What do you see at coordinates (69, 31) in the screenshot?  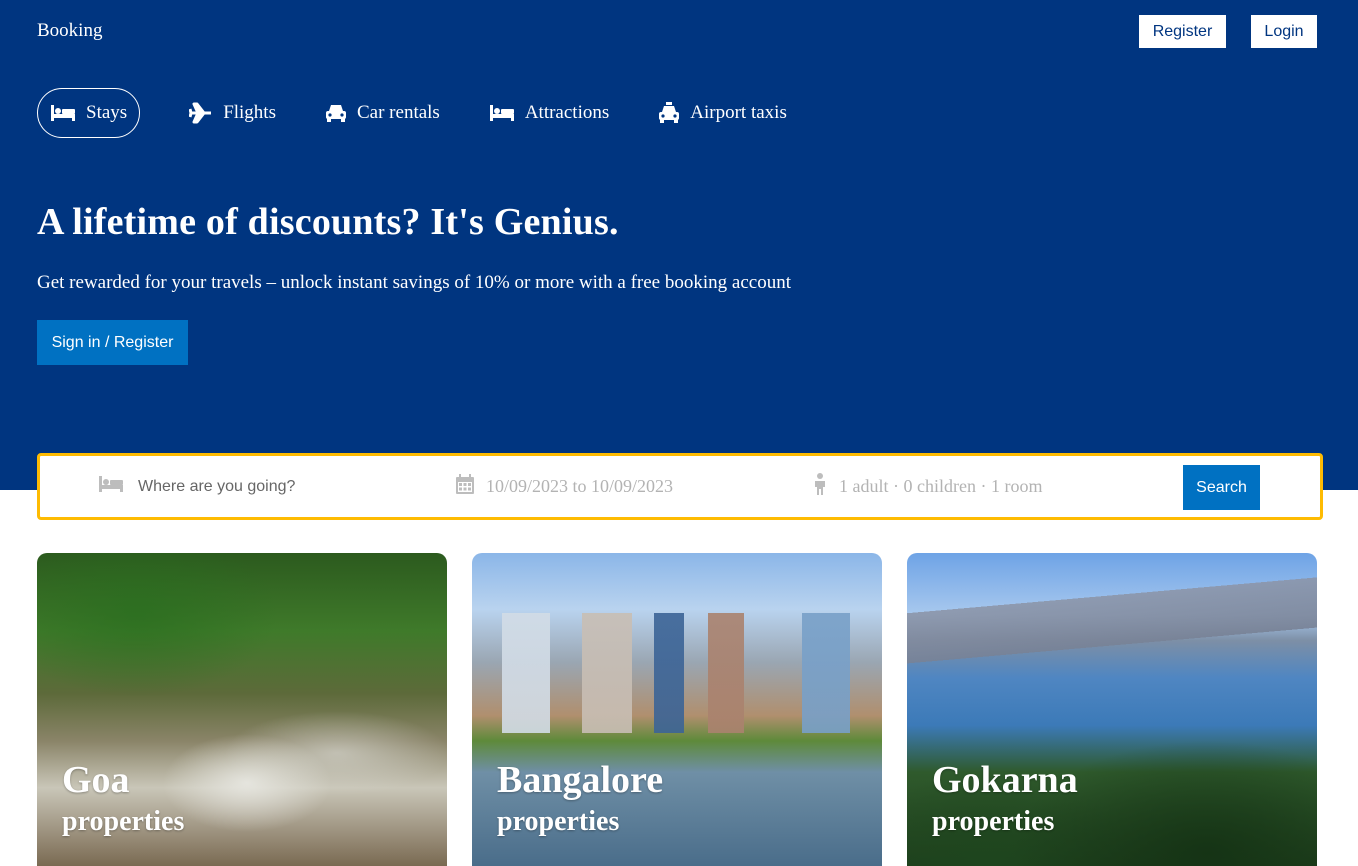 I see `logo: Booking` at bounding box center [69, 31].